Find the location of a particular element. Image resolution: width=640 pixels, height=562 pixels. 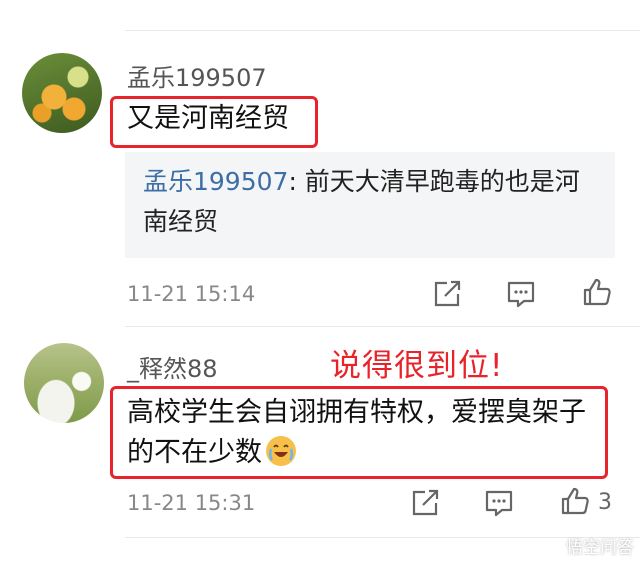

quoted-reply: 孟乐199507: 前天大清早跑毒的也是河南经贸 is located at coordinates (370, 205).